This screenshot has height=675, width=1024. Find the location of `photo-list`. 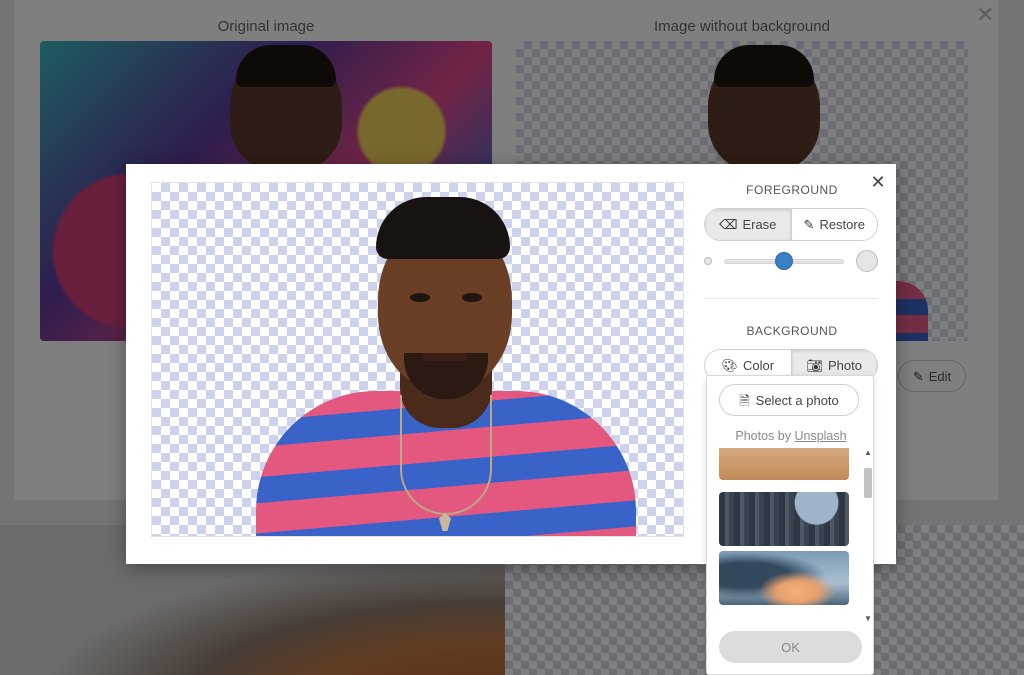

photo-list is located at coordinates (784, 528).